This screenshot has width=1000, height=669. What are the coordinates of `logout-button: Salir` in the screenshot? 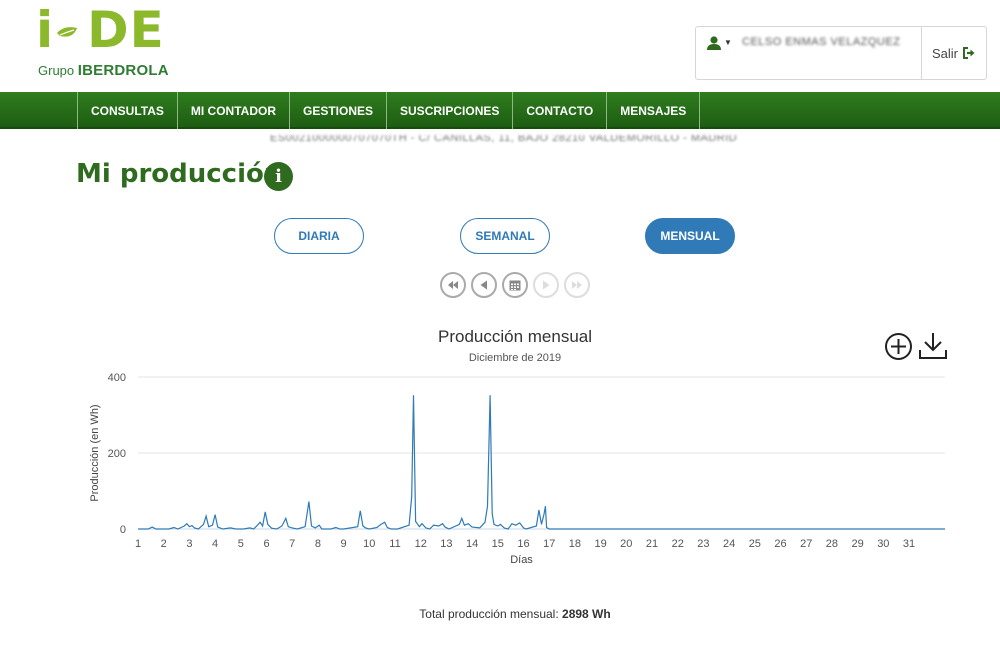 It's located at (954, 53).